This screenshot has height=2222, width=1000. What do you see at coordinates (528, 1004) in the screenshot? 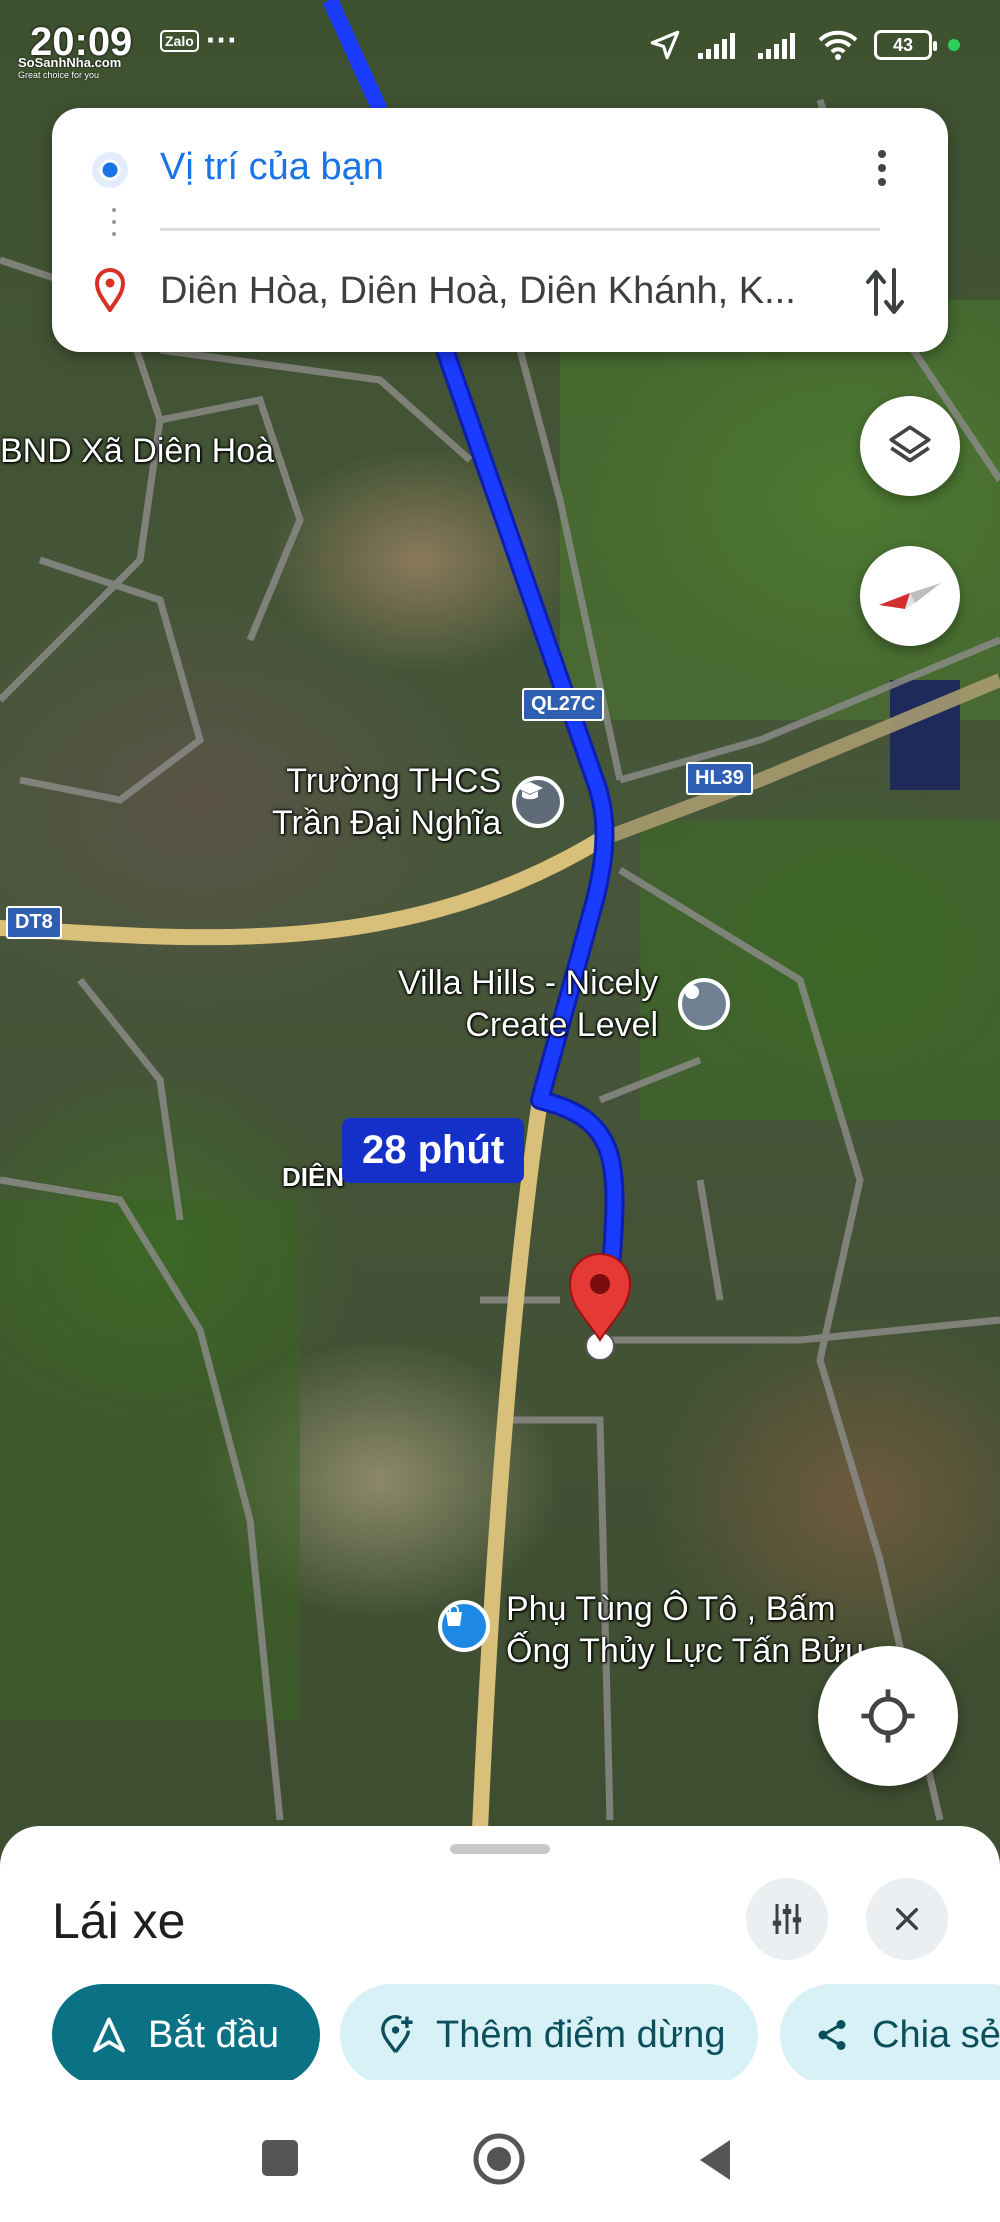
I see `label-villa: Villa Hills - Nicely Create Level` at bounding box center [528, 1004].